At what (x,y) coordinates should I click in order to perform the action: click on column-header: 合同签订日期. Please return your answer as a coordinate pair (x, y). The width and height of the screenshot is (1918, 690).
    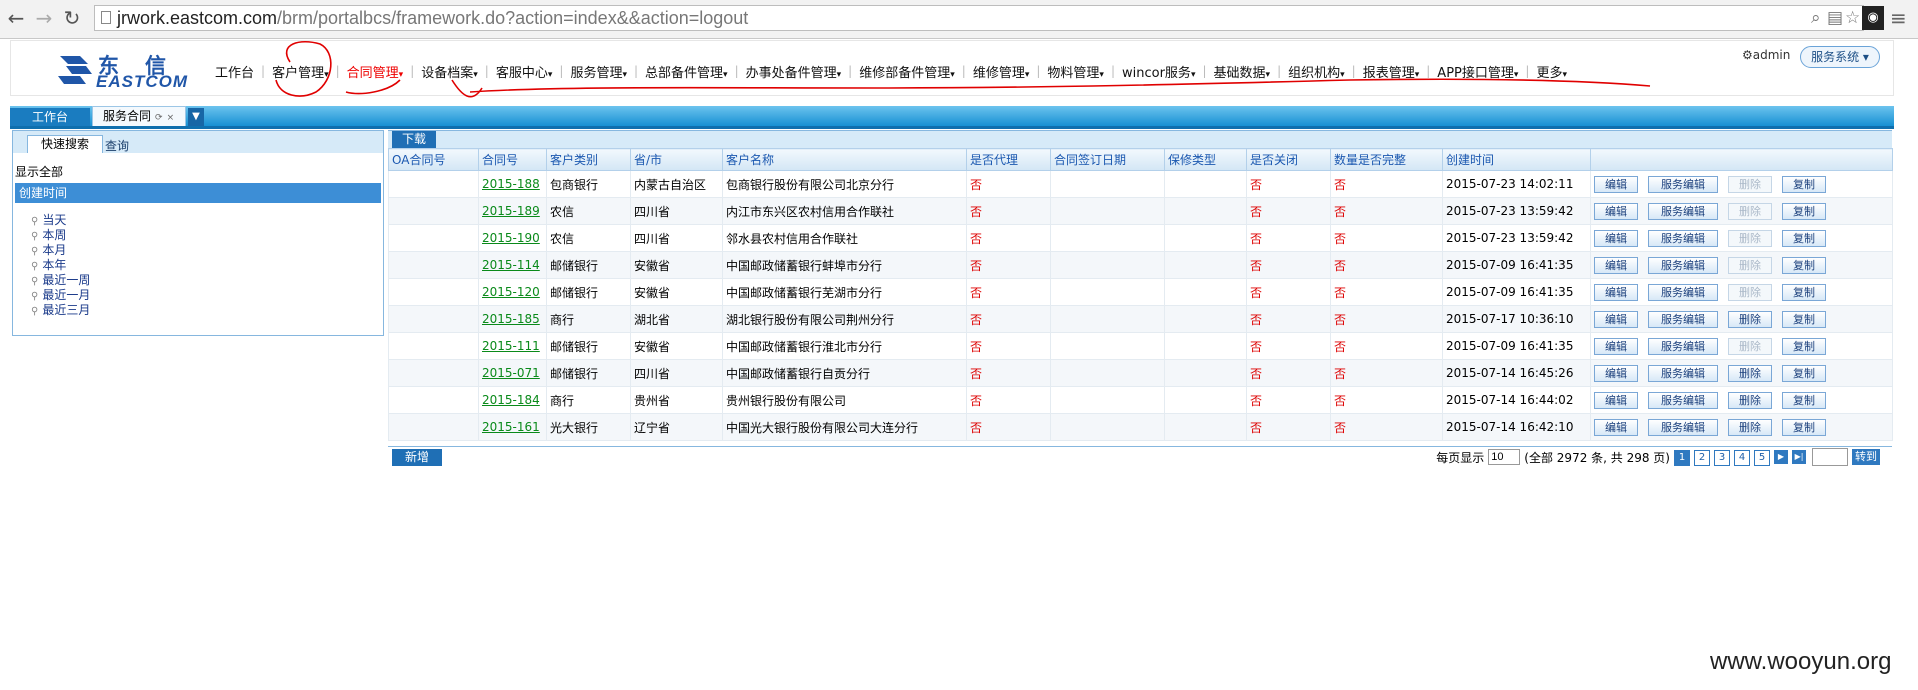
    Looking at the image, I should click on (1107, 159).